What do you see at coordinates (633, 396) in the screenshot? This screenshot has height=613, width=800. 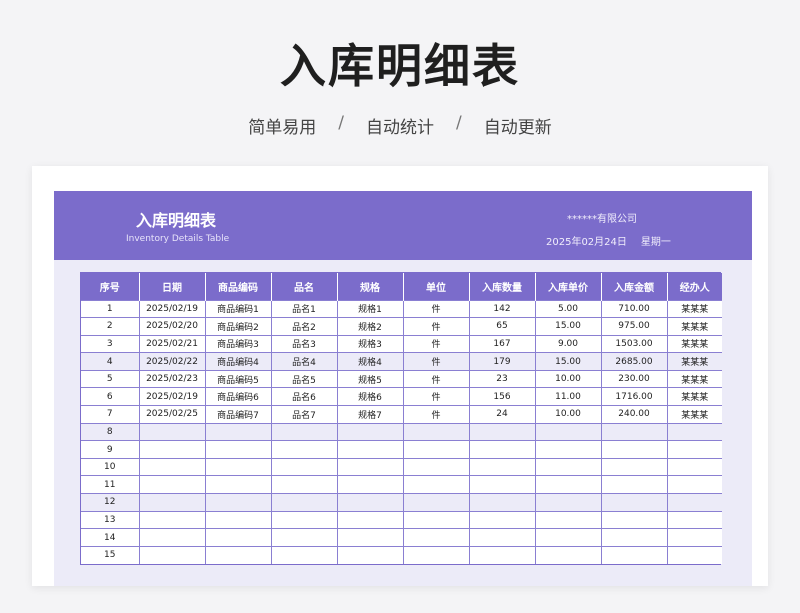 I see `table-cell: 1716.00` at bounding box center [633, 396].